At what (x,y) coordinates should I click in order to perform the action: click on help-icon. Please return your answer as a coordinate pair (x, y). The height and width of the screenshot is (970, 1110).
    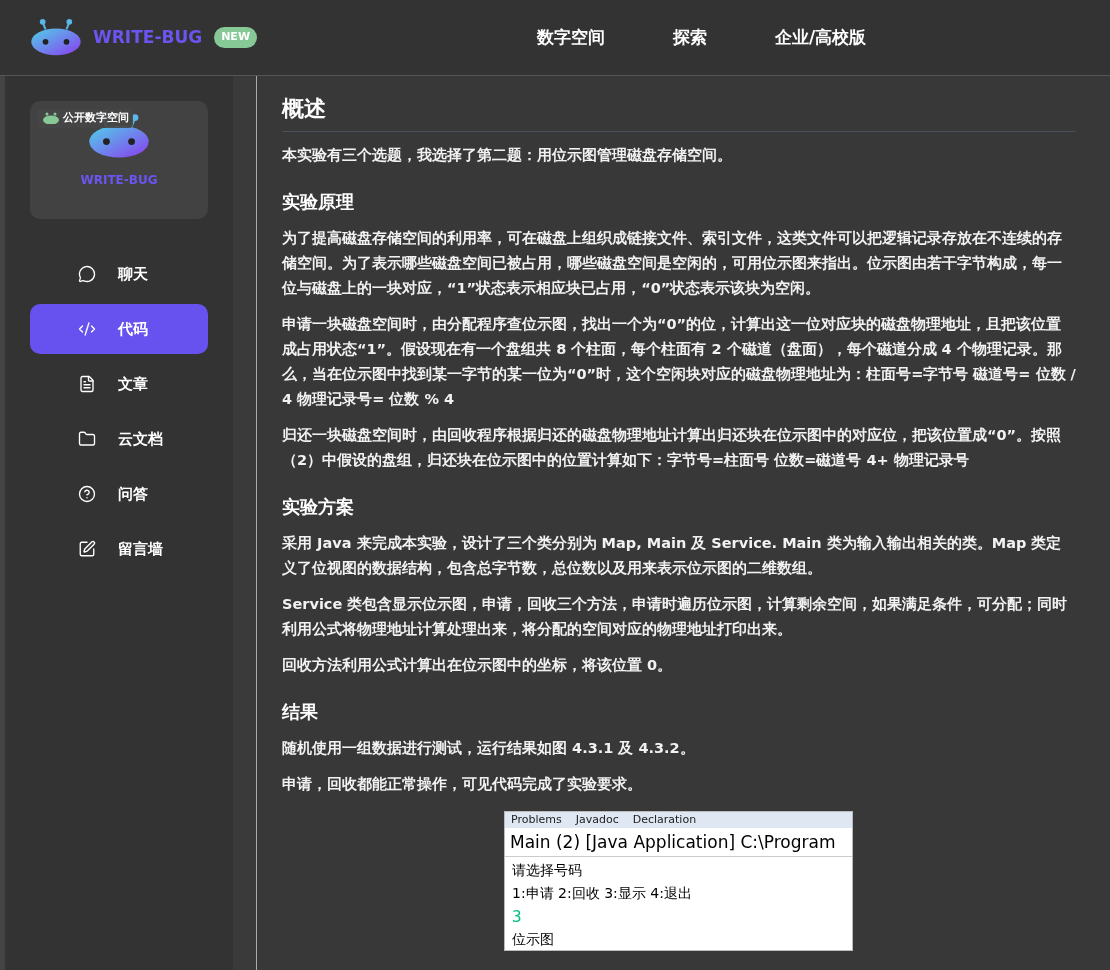
    Looking at the image, I should click on (87, 494).